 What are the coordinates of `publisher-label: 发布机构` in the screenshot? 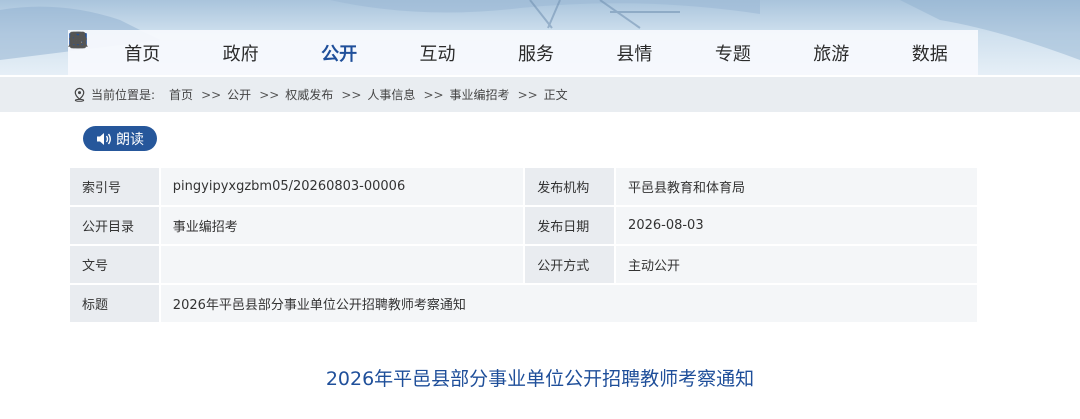 It's located at (570, 186).